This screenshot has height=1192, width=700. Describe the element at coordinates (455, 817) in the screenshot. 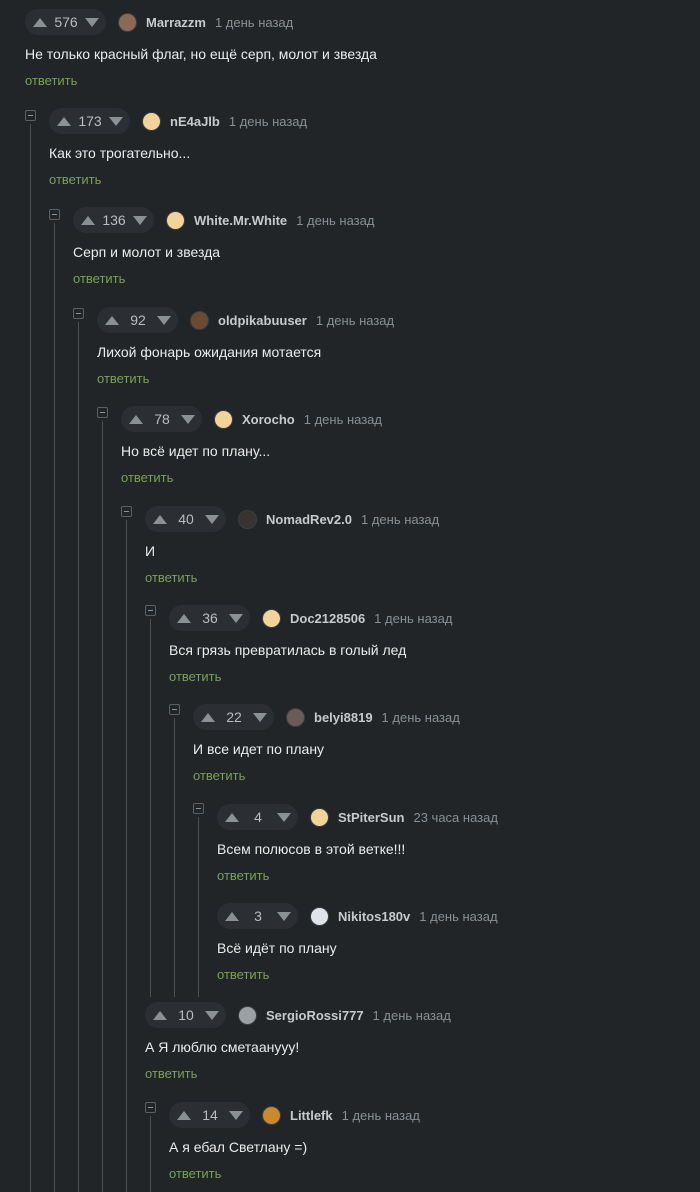

I see `comment-time: 23 часа назад` at that location.